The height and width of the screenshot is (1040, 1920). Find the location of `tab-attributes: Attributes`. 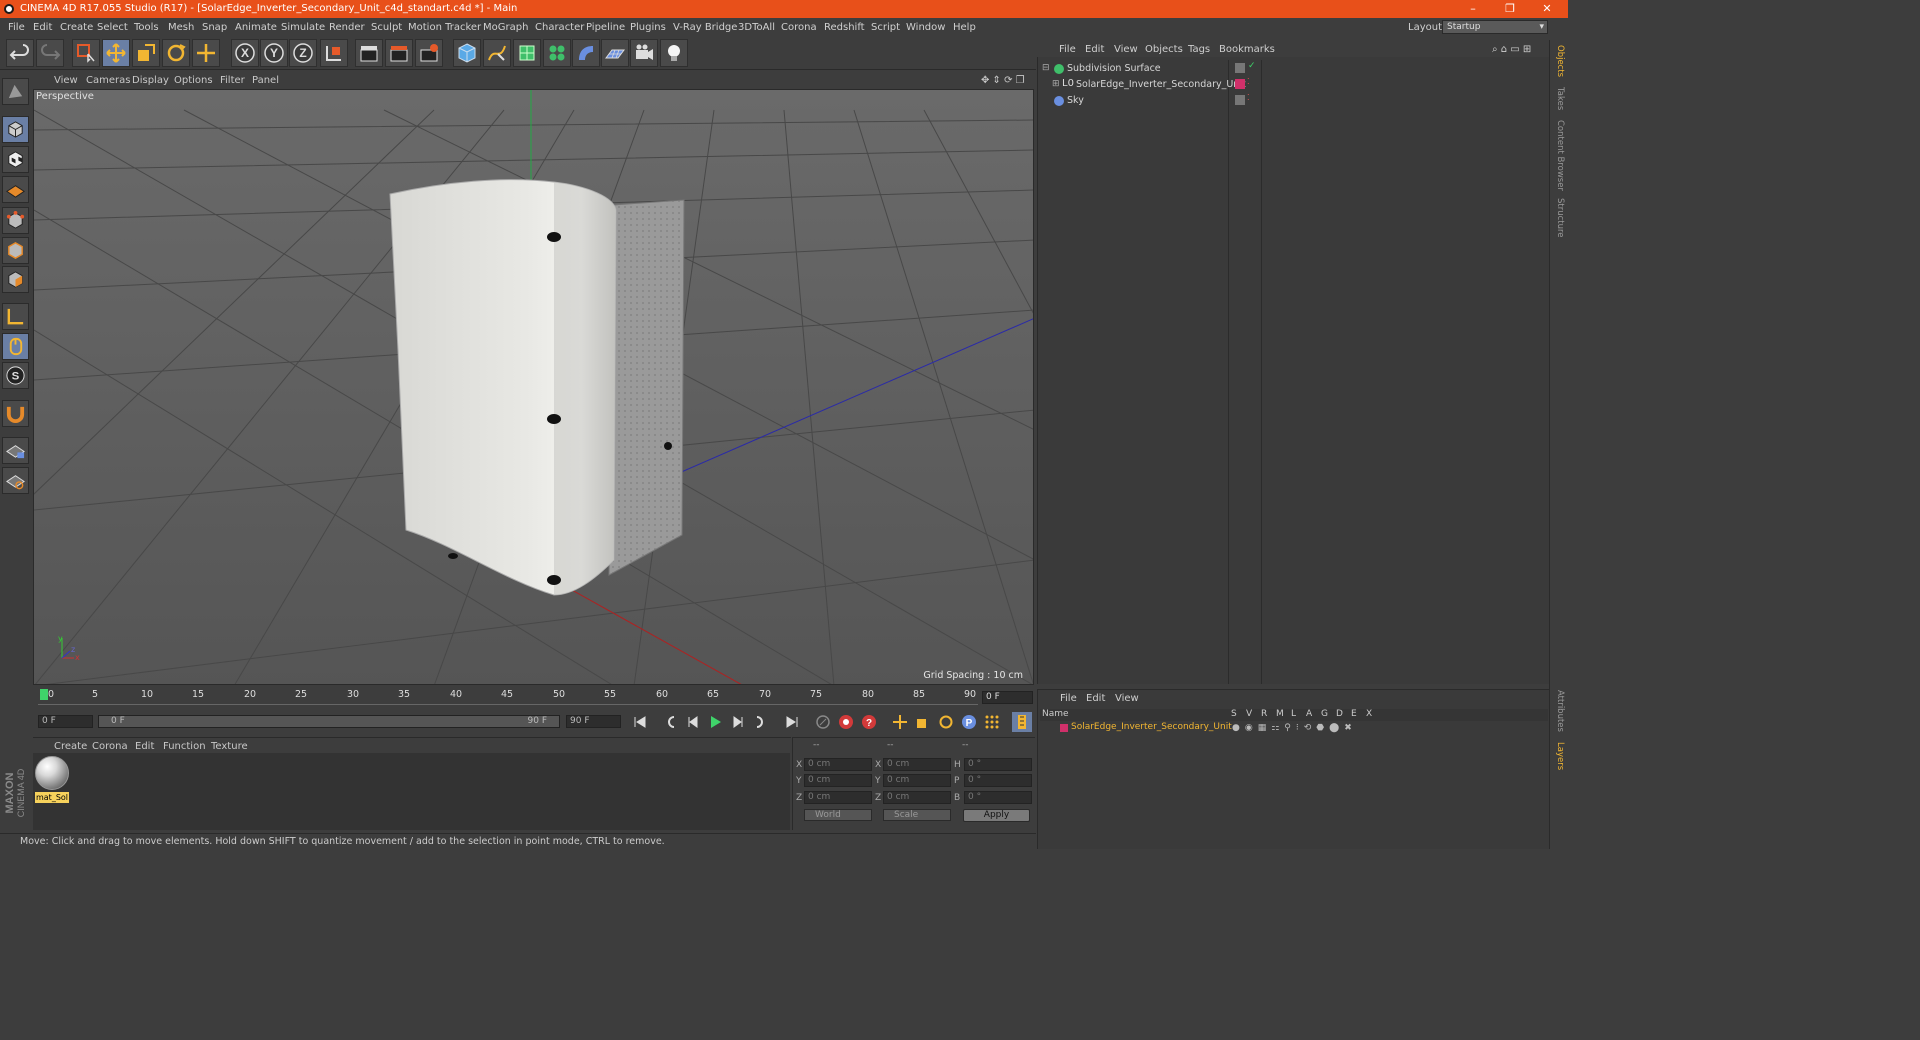

tab-attributes: Attributes is located at coordinates (1558, 711).